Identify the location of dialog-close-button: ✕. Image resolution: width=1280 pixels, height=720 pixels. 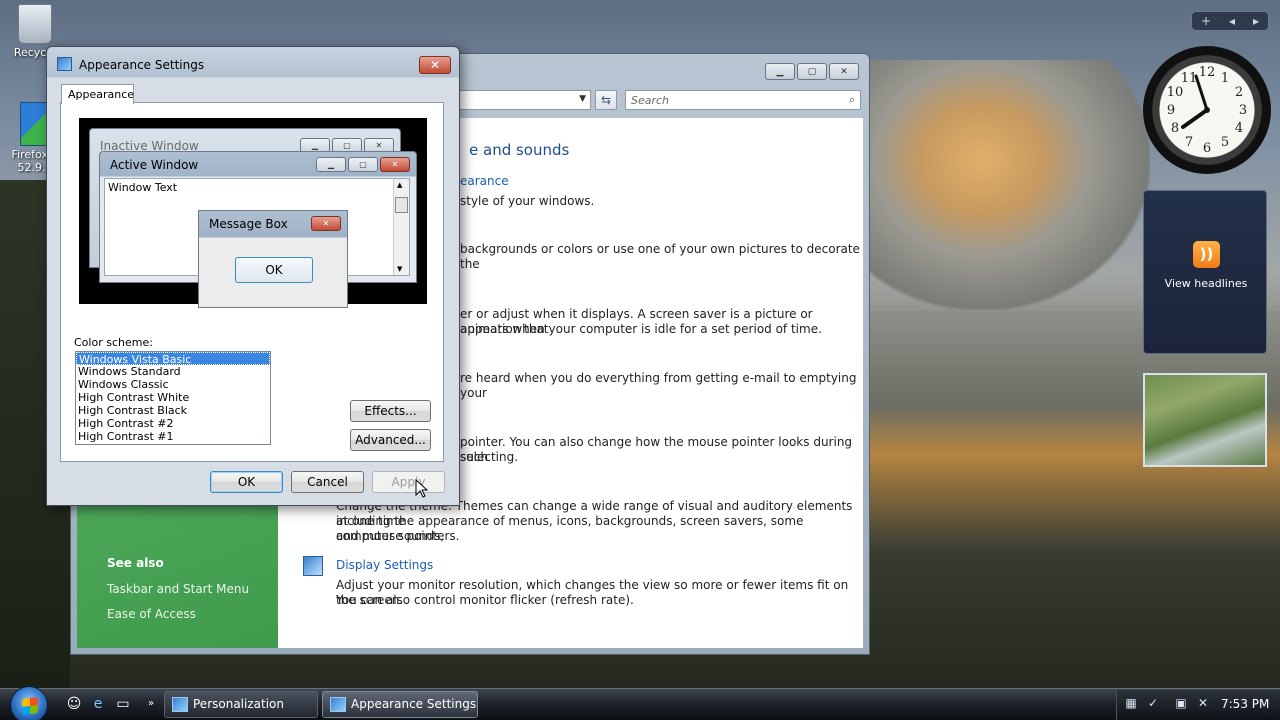
(435, 65).